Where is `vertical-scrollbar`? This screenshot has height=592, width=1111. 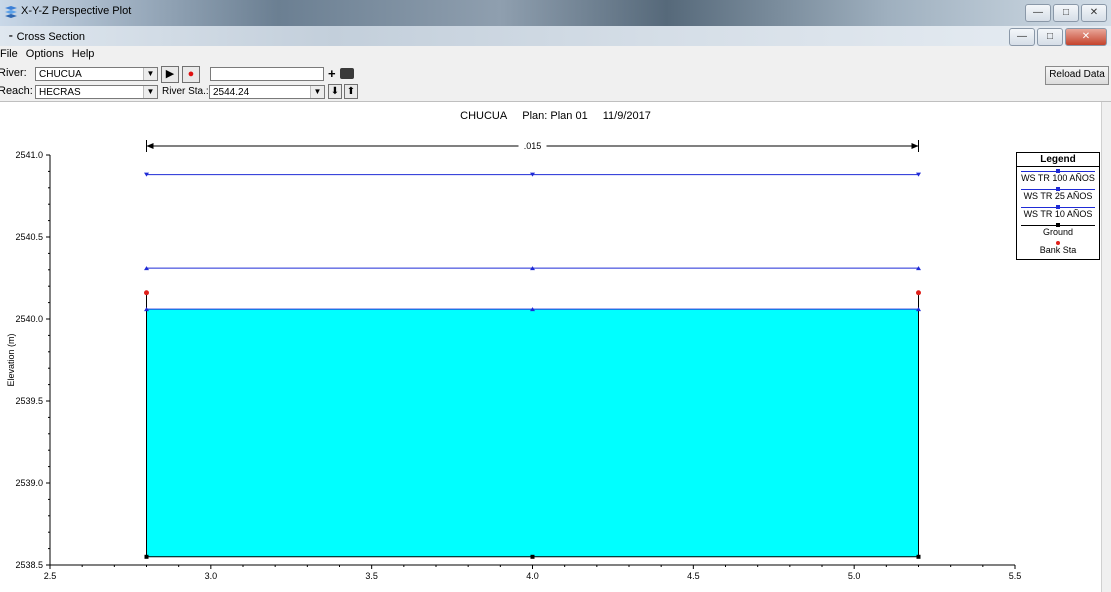 vertical-scrollbar is located at coordinates (1106, 347).